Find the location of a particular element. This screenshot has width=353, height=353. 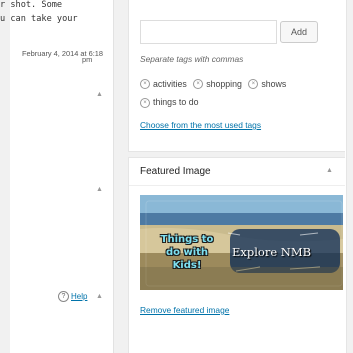

title-divider is located at coordinates (237, 185).